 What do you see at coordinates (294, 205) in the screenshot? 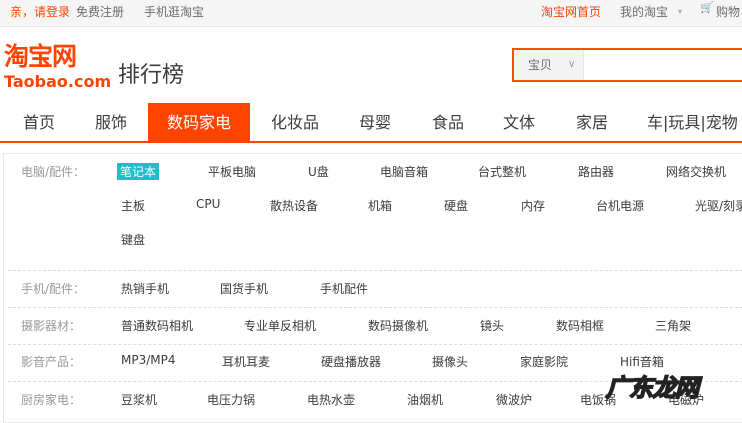
I see `category-item: 散热设备` at bounding box center [294, 205].